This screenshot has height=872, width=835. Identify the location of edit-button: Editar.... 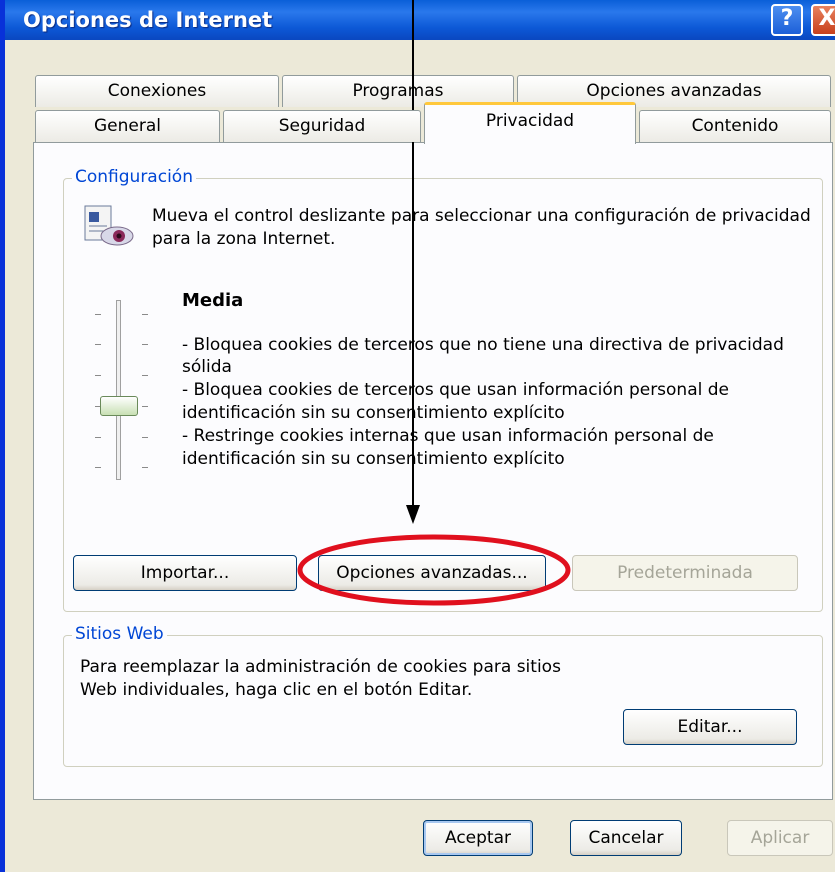
(710, 727).